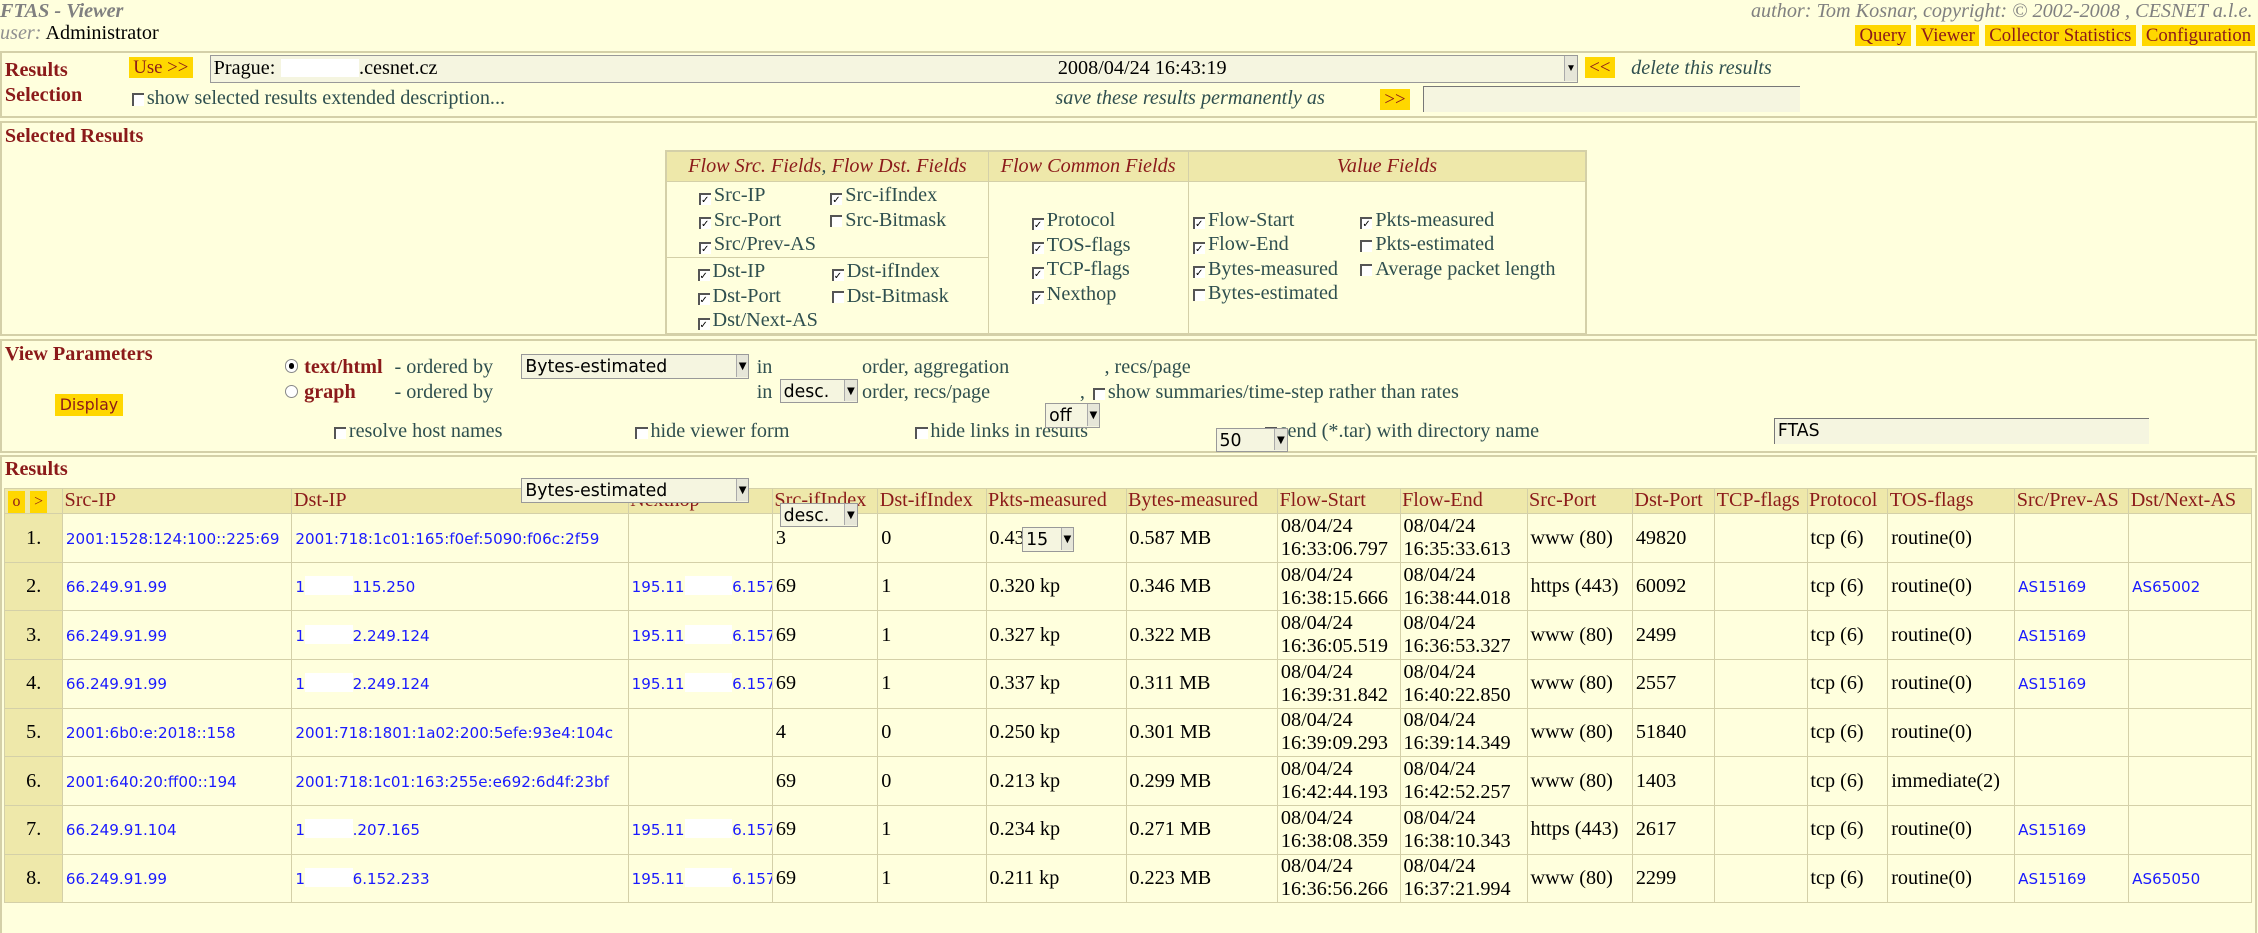  I want to click on order-by-select-graph: Bytes-estimated ▼, so click(635, 490).